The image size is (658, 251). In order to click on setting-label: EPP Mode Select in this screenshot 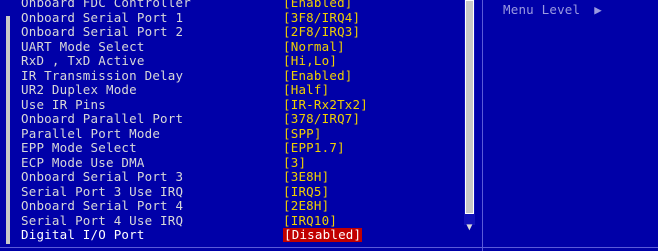, I will do `click(79, 147)`.